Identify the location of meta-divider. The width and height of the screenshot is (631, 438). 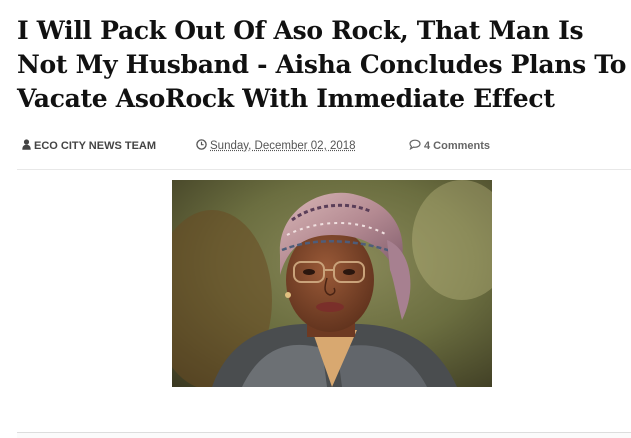
(324, 169).